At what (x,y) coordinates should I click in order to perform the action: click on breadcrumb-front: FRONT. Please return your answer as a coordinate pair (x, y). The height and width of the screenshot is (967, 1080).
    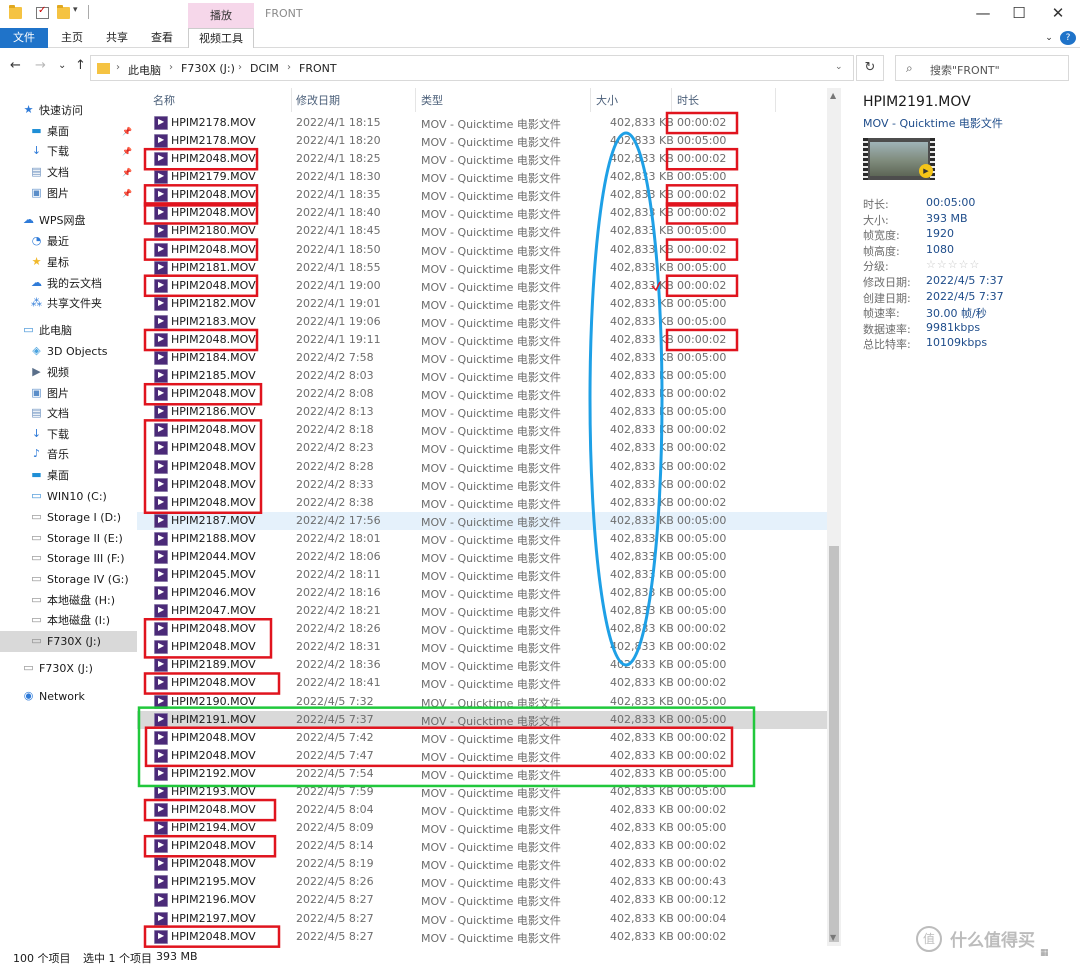
    Looking at the image, I should click on (318, 68).